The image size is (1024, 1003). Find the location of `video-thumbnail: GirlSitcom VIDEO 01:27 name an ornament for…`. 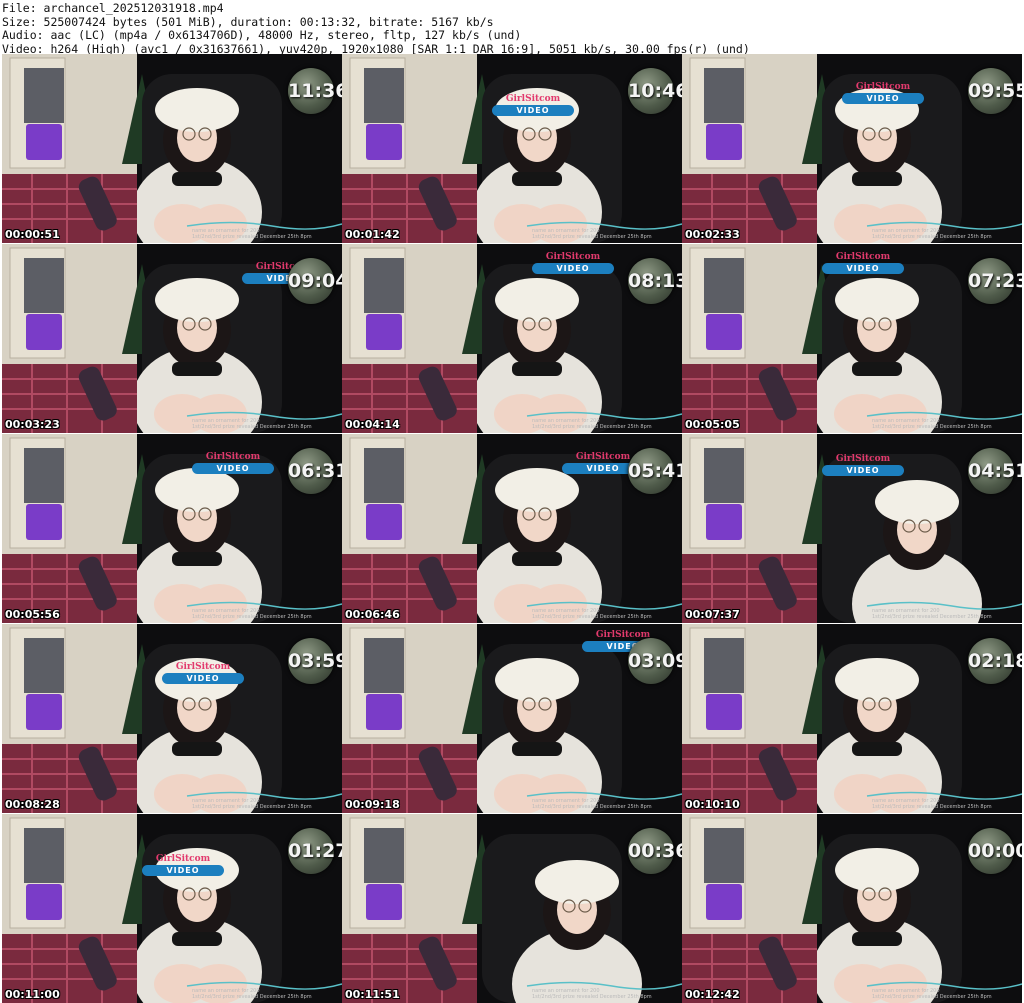

video-thumbnail: GirlSitcom VIDEO 01:27 name an ornament for… is located at coordinates (172, 908).